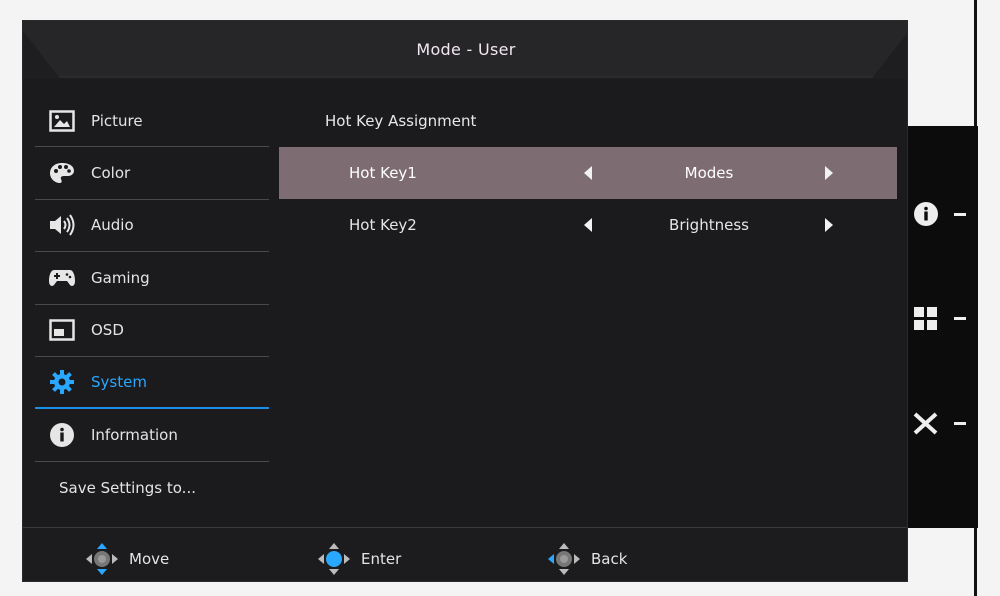 This screenshot has width=1000, height=596. Describe the element at coordinates (62, 173) in the screenshot. I see `palette-icon` at that location.